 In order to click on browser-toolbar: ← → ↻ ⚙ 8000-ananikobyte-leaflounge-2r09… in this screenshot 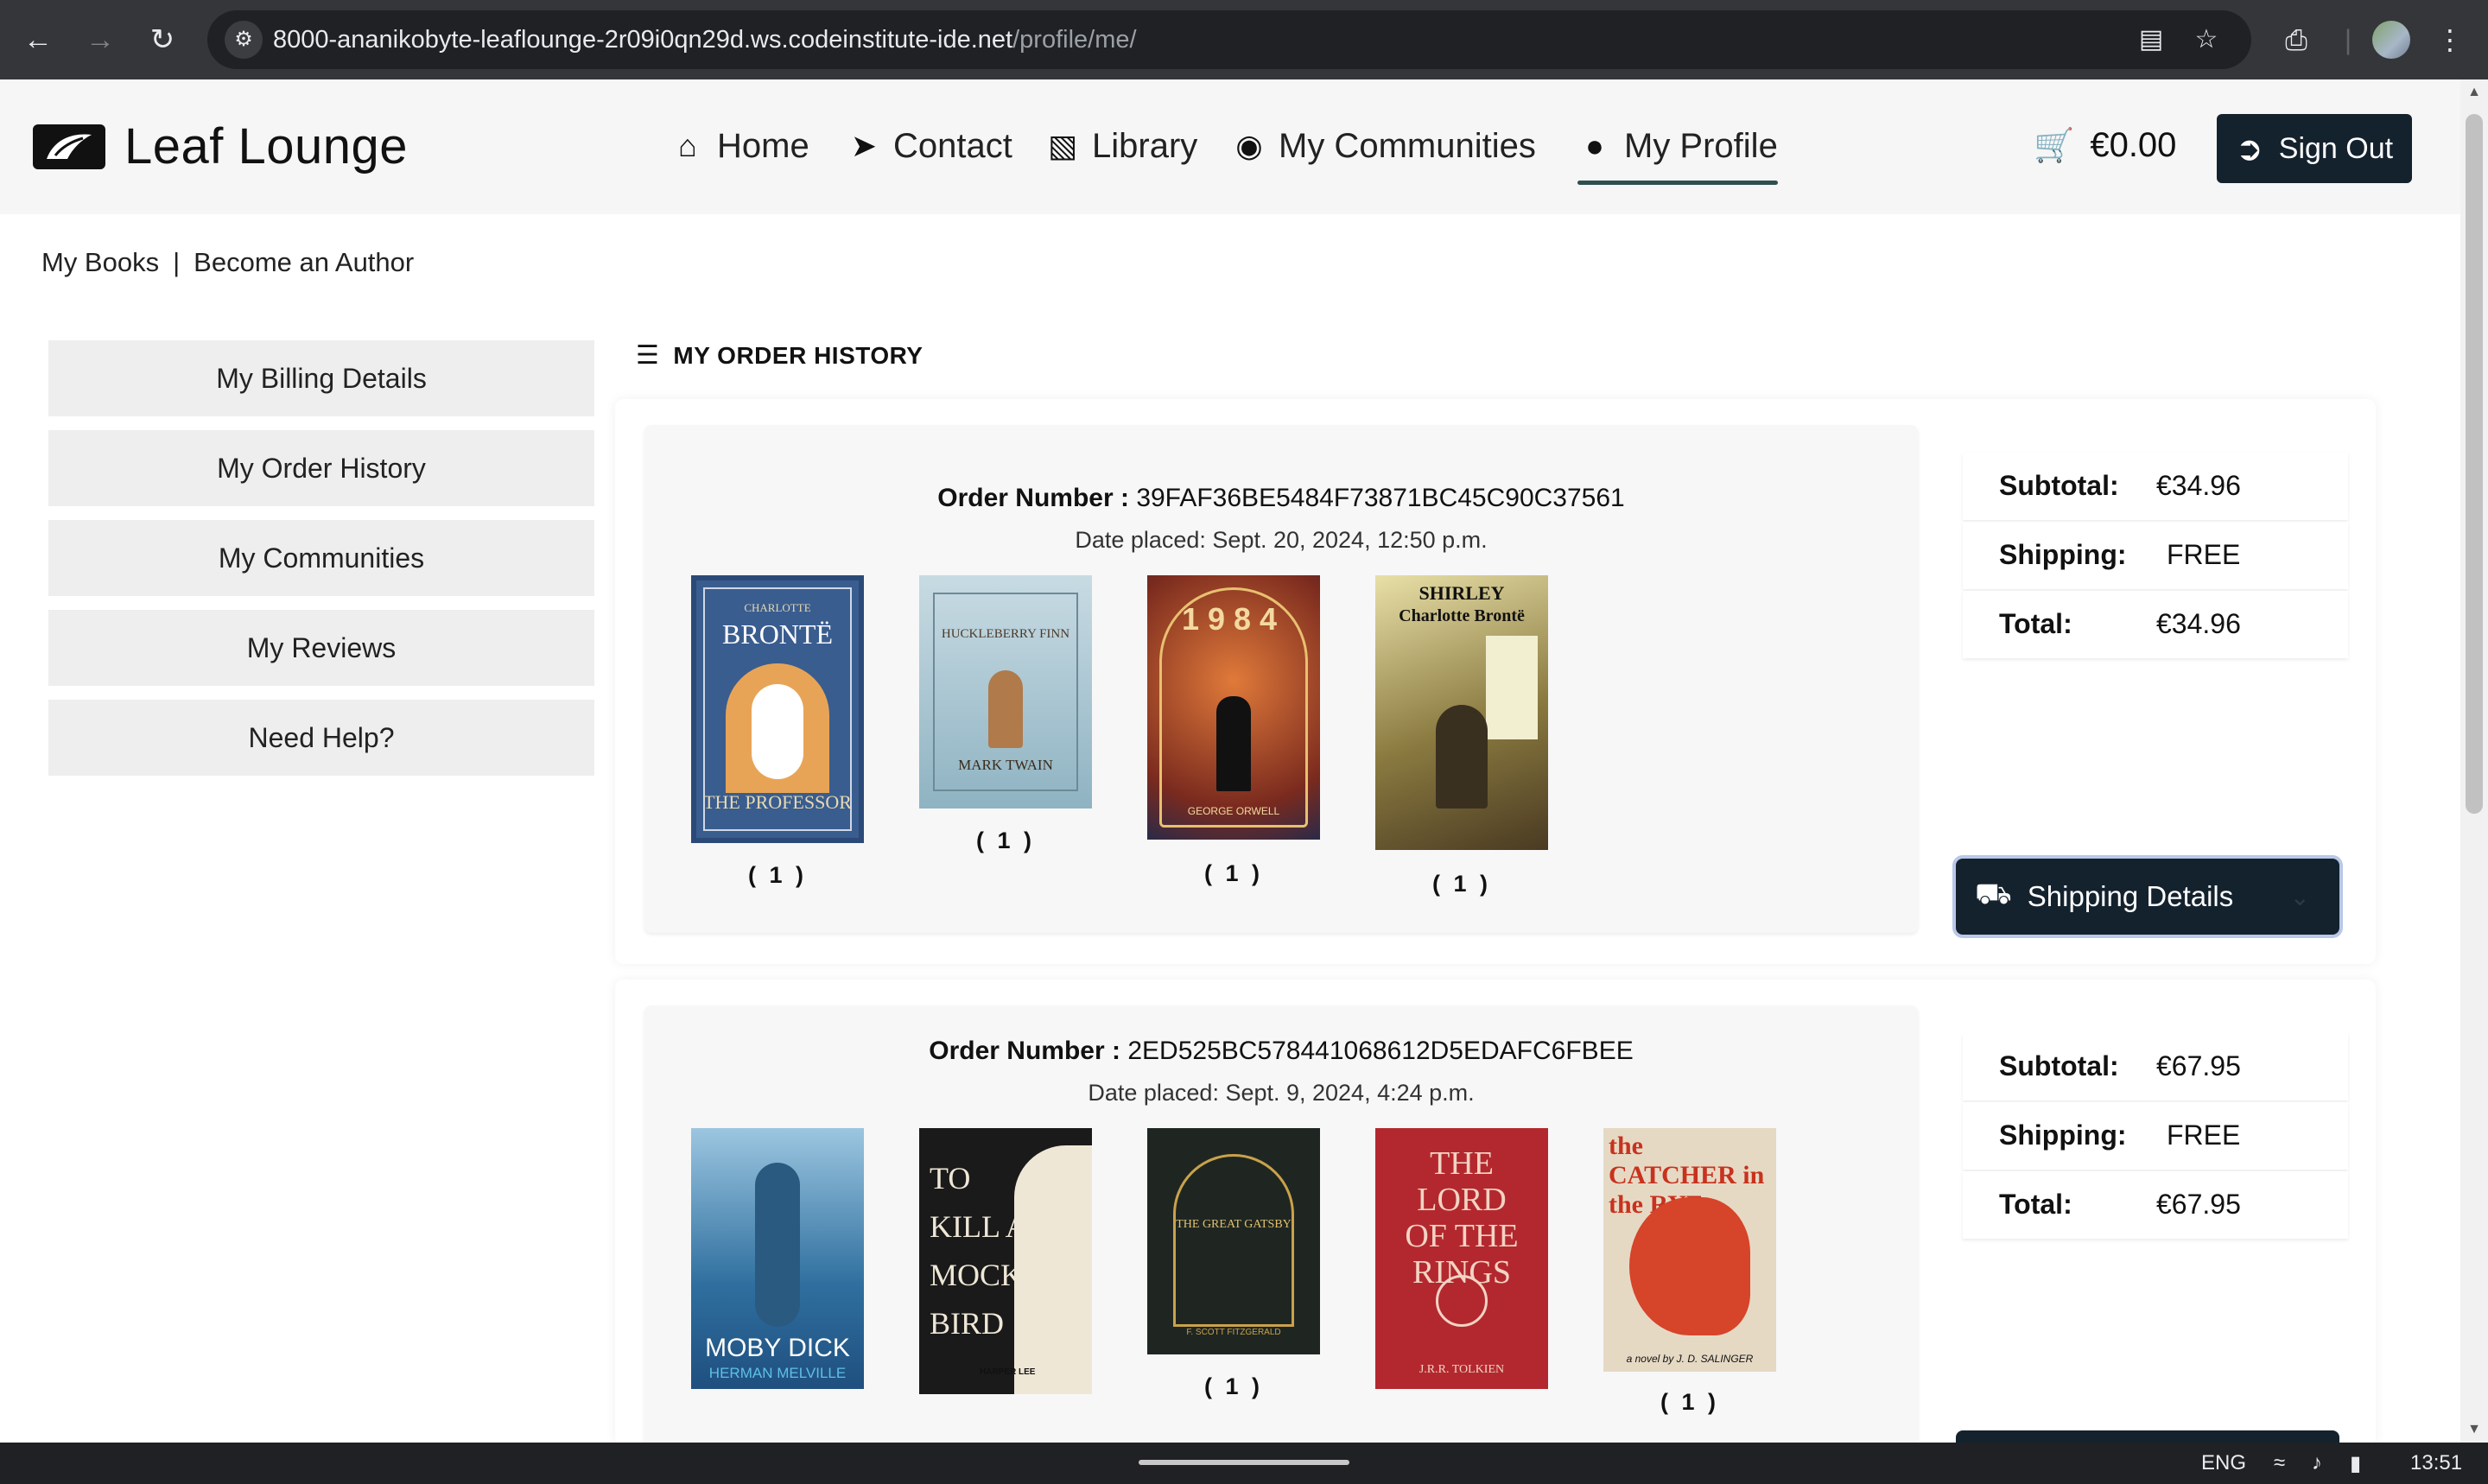, I will do `click(1244, 39)`.